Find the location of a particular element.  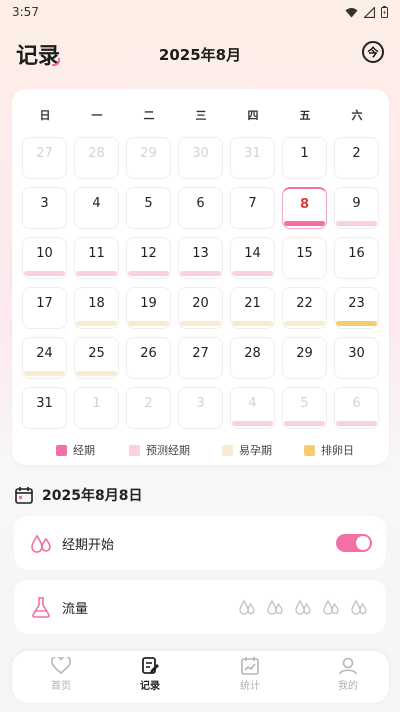

tab-home: 首页 is located at coordinates (61, 674).